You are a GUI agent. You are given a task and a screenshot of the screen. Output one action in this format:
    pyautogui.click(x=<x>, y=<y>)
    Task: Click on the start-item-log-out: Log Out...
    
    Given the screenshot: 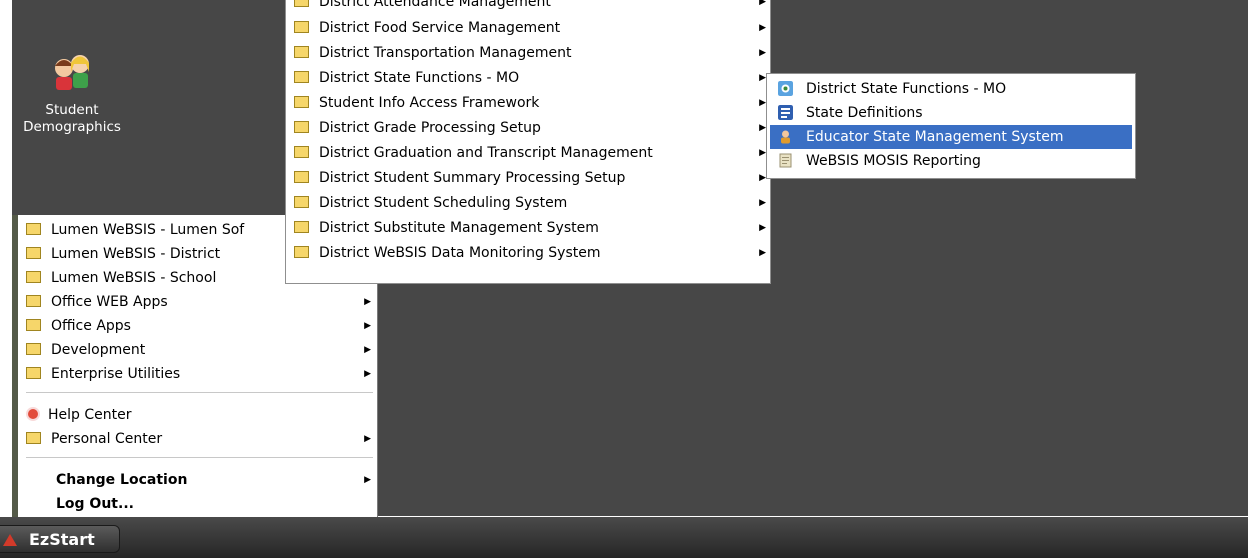 What is the action you would take?
    pyautogui.click(x=216, y=504)
    